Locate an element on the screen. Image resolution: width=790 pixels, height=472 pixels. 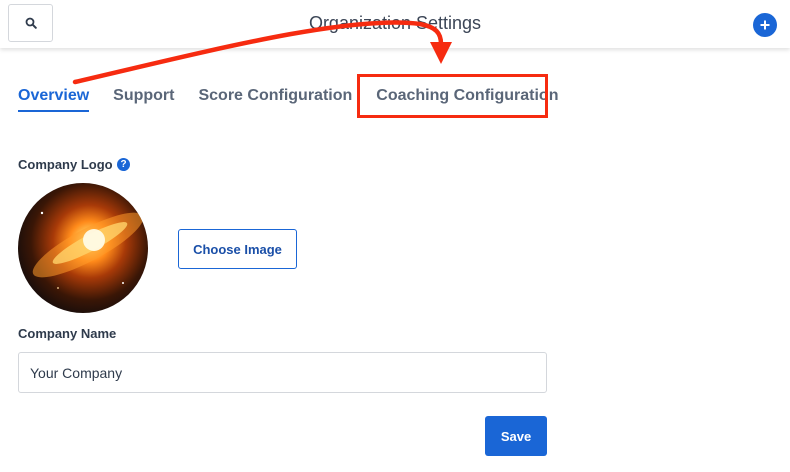
plus-icon is located at coordinates (765, 25).